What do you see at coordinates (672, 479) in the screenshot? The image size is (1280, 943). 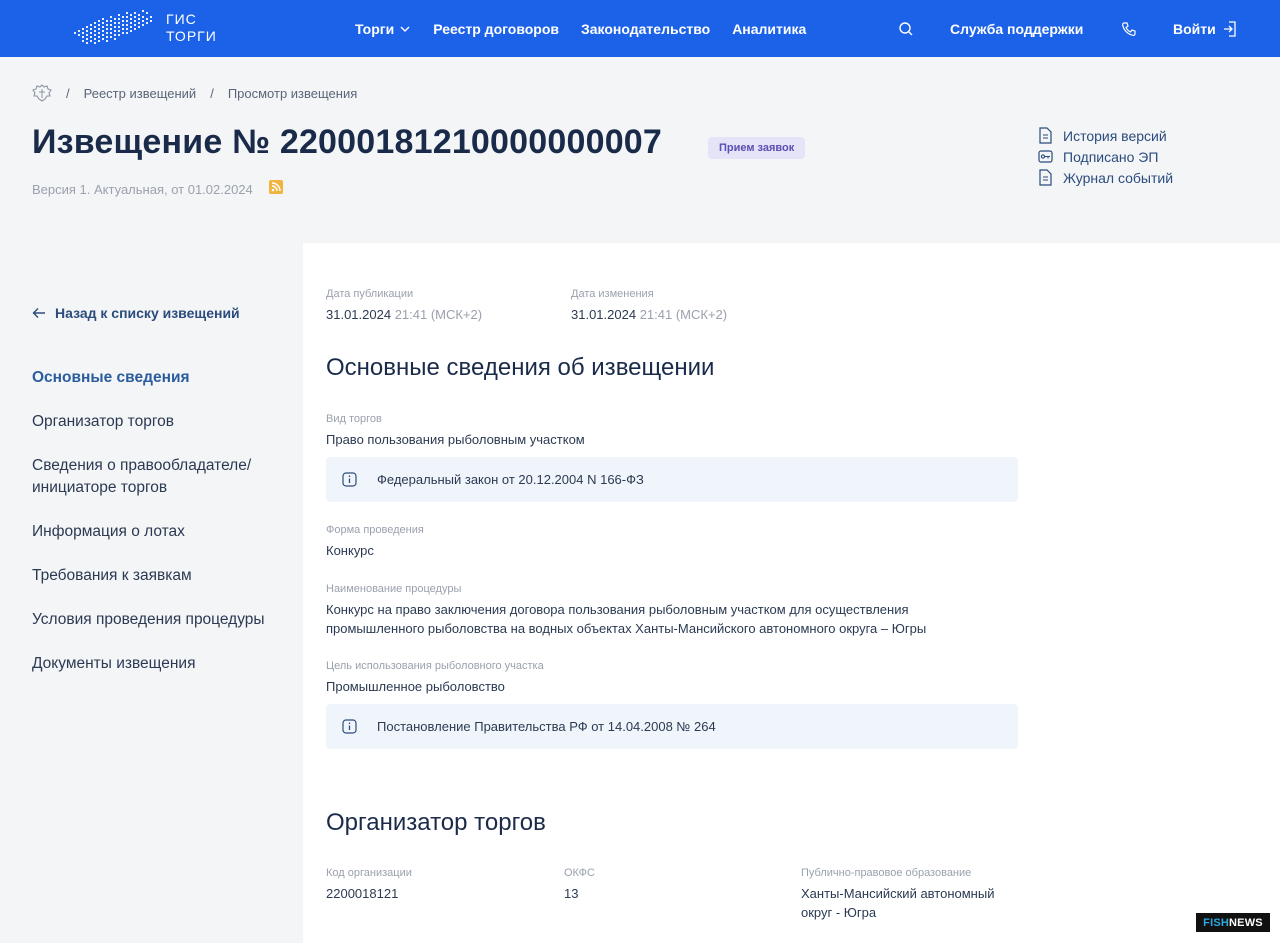 I see `type-law-info: Федеральный закон от 20.12.2004 N 166-ФЗ` at bounding box center [672, 479].